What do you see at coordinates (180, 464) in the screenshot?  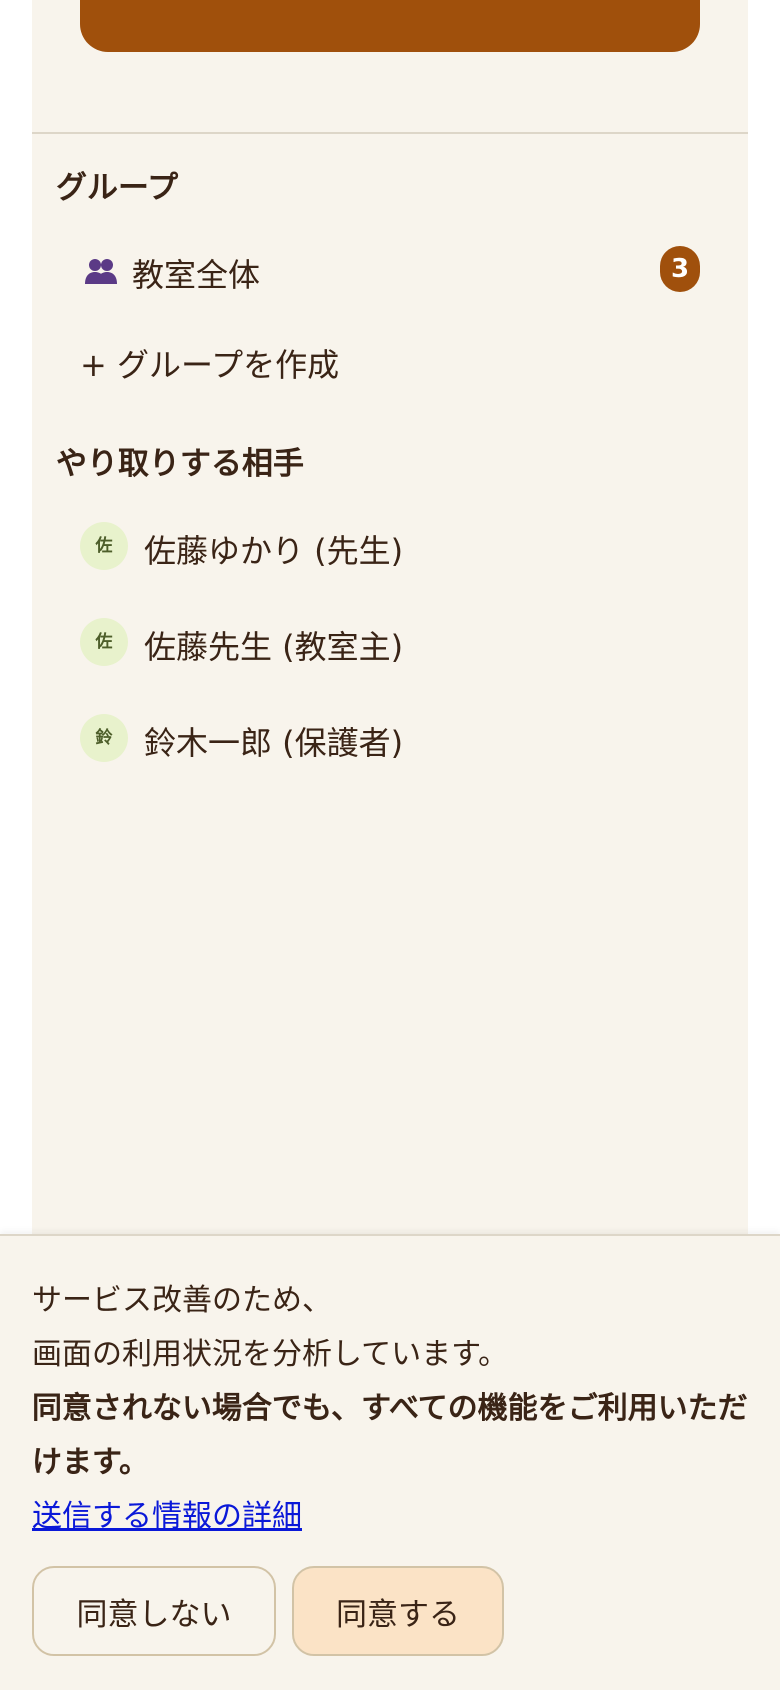 I see `contacts-heading: やり取りする相手` at bounding box center [180, 464].